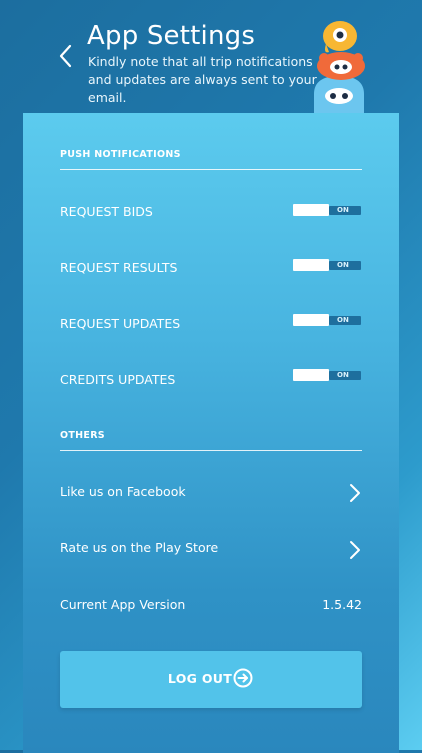  What do you see at coordinates (200, 678) in the screenshot?
I see `logout-label: LOG OUT` at bounding box center [200, 678].